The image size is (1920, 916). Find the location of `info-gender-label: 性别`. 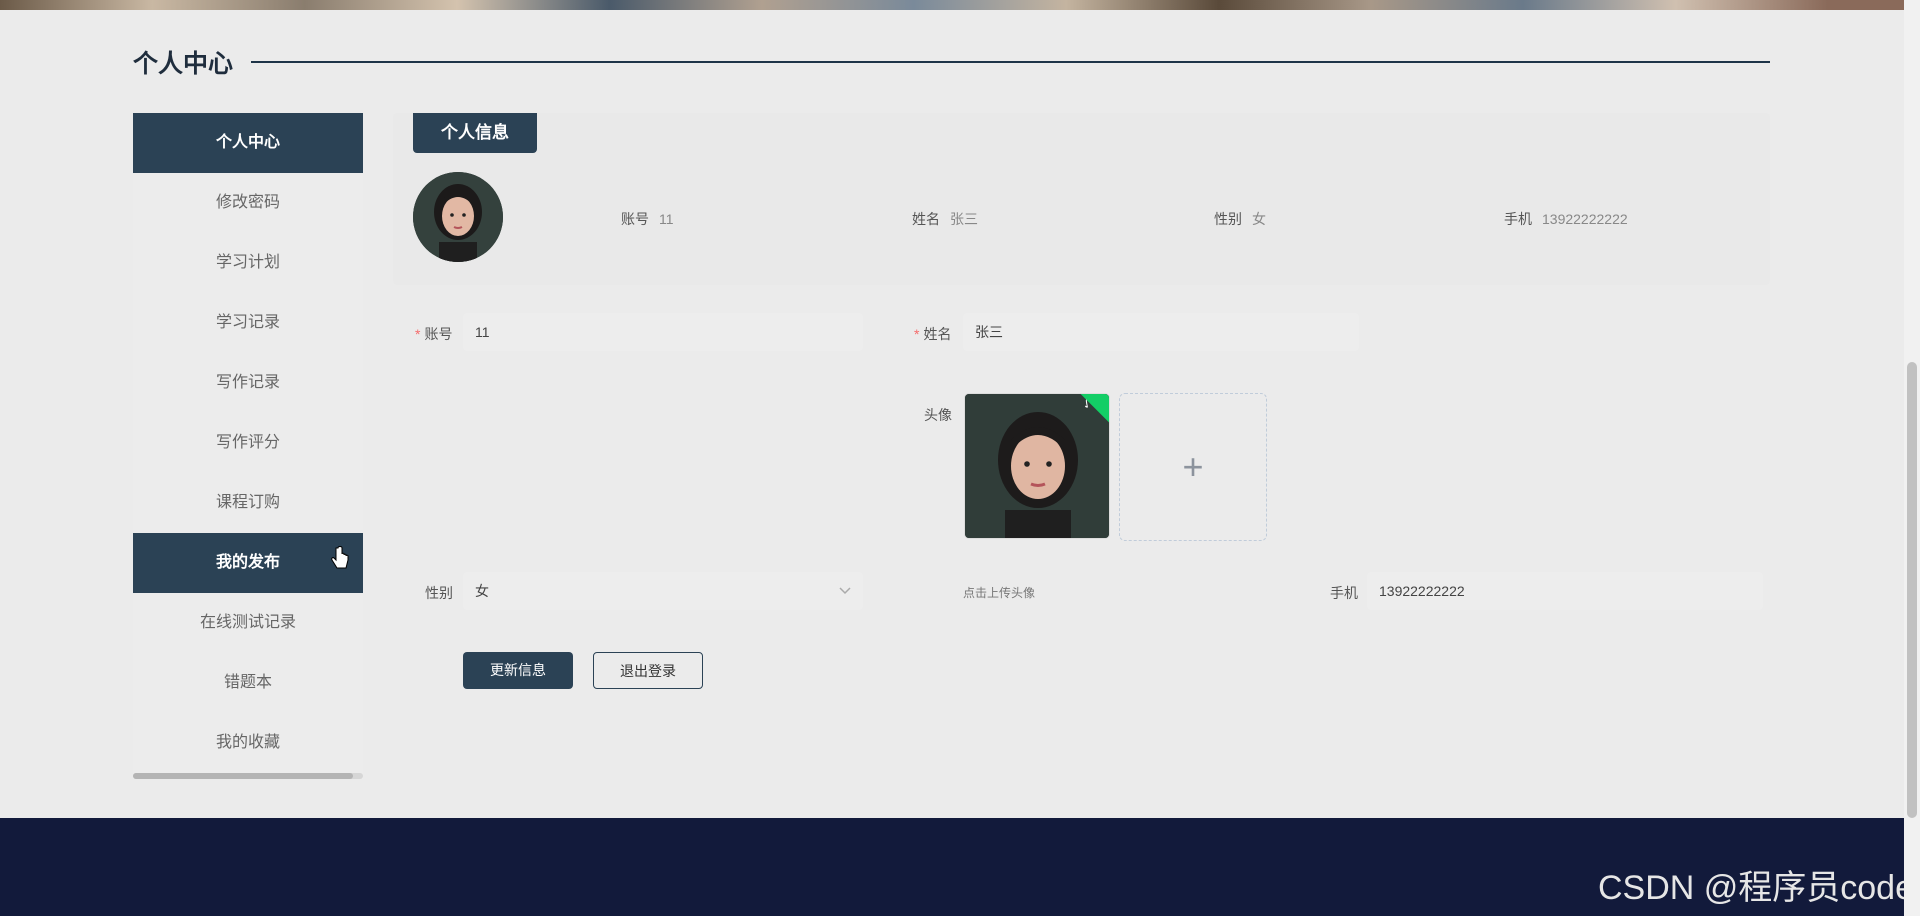

info-gender-label: 性别 is located at coordinates (1228, 219).